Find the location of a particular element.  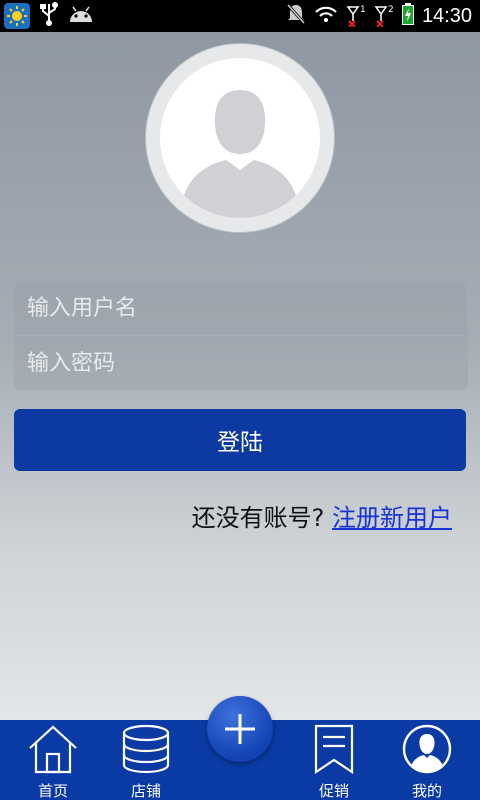

password-row is located at coordinates (241, 362).